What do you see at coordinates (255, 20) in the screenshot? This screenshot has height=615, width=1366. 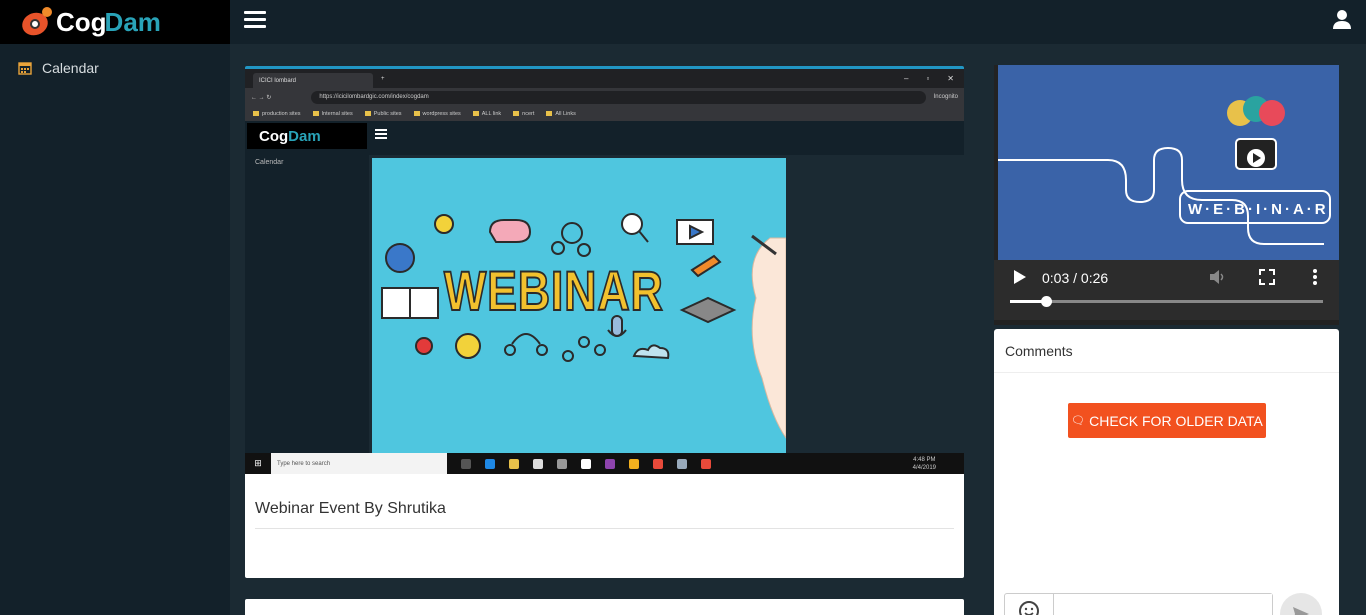 I see `hamburger-icon` at bounding box center [255, 20].